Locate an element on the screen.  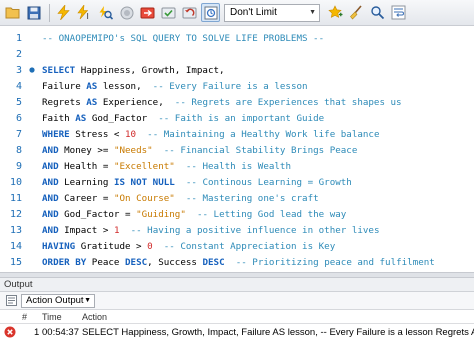
rollback-button is located at coordinates (189, 12).